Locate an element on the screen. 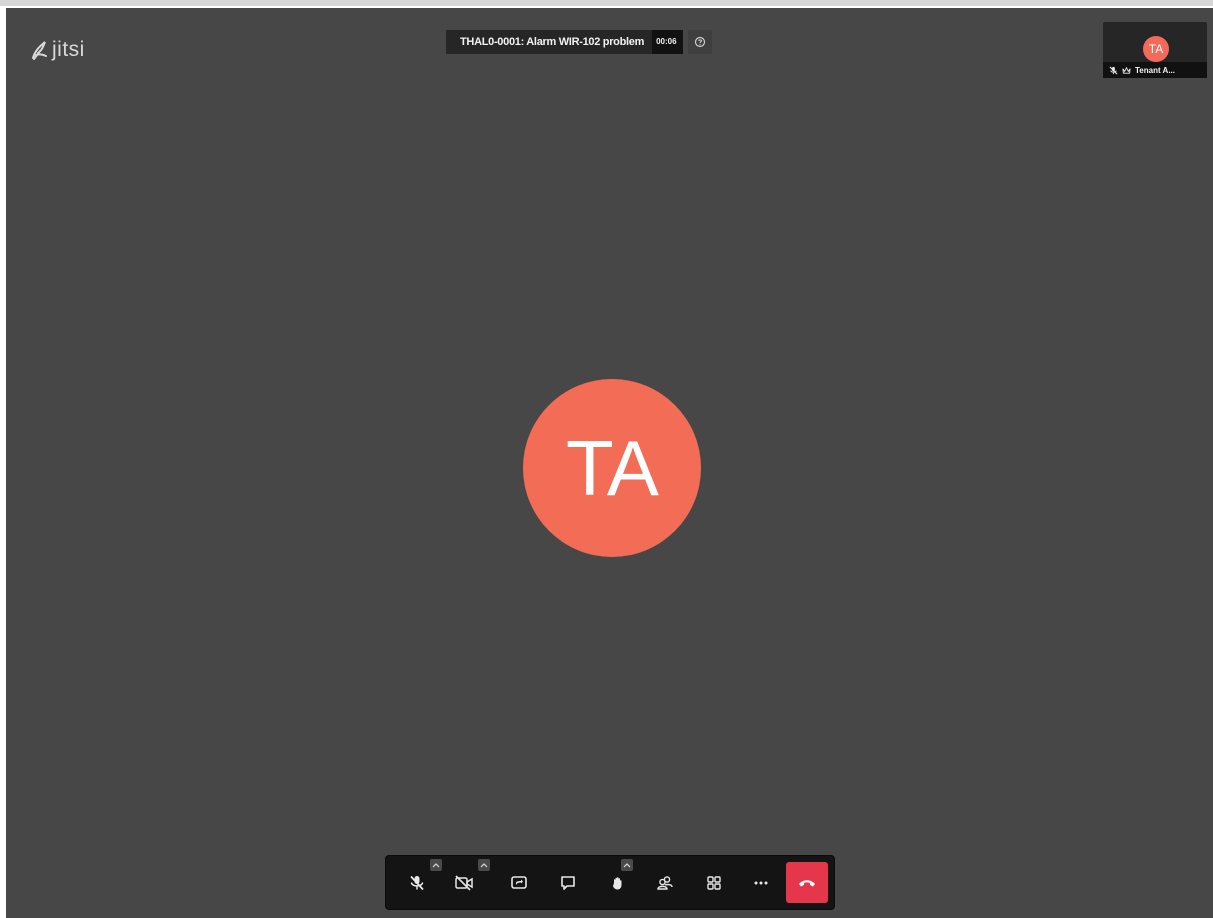  hangup-button is located at coordinates (807, 882).